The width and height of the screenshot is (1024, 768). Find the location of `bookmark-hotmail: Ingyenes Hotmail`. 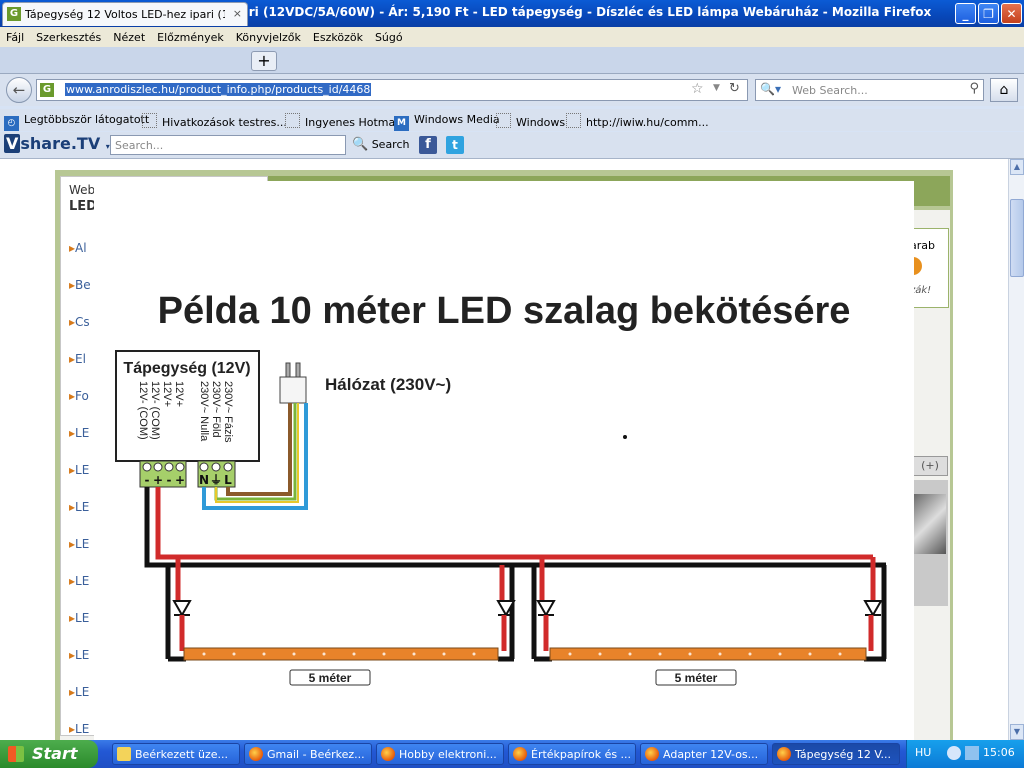

bookmark-hotmail: Ingyenes Hotmail is located at coordinates (343, 121).